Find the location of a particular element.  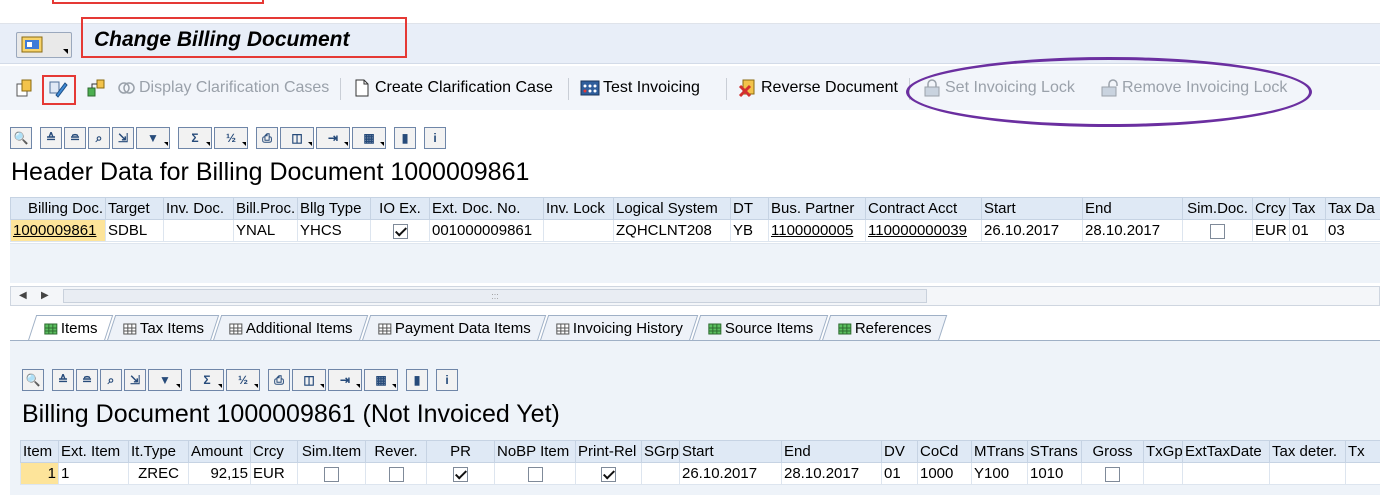

reverse-document-button: Reverse Document is located at coordinates (818, 88).